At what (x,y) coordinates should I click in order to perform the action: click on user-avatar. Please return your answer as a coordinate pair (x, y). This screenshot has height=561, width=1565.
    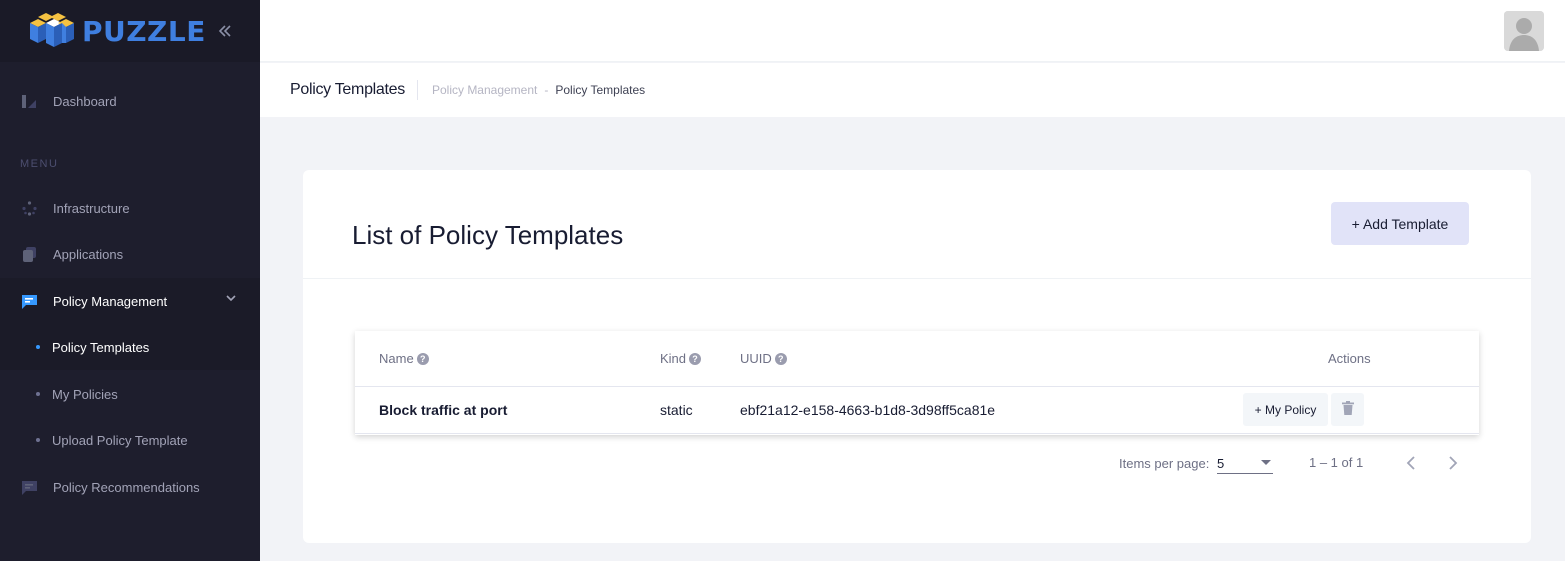
    Looking at the image, I should click on (1524, 31).